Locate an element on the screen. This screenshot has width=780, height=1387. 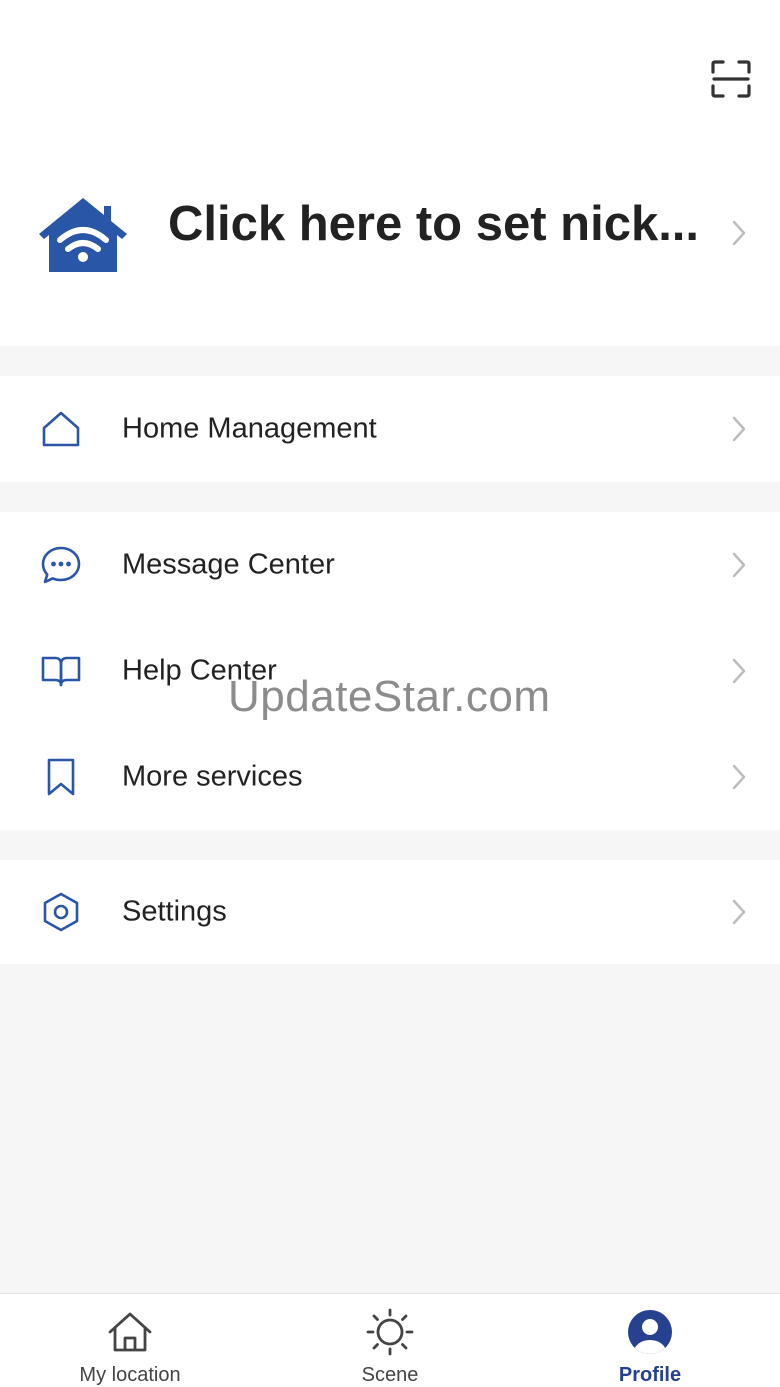
menu-label-home-management: Home Management is located at coordinates (249, 428).